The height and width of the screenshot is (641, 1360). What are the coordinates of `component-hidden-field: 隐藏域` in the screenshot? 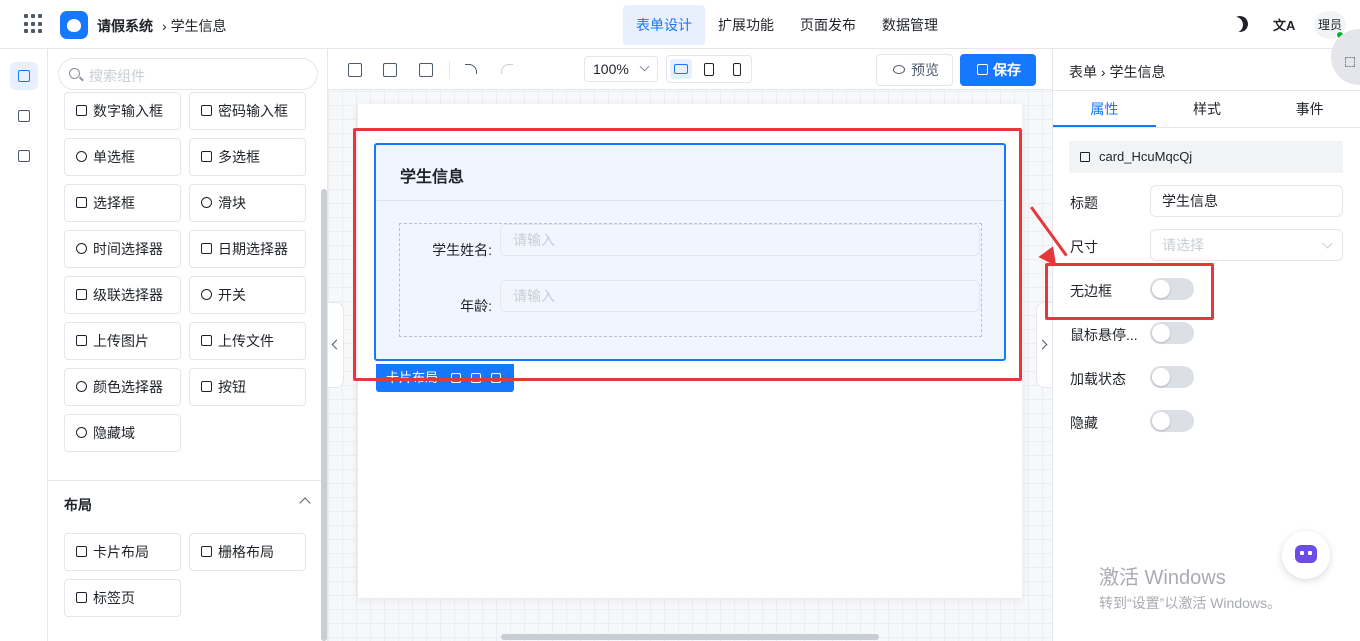 It's located at (122, 433).